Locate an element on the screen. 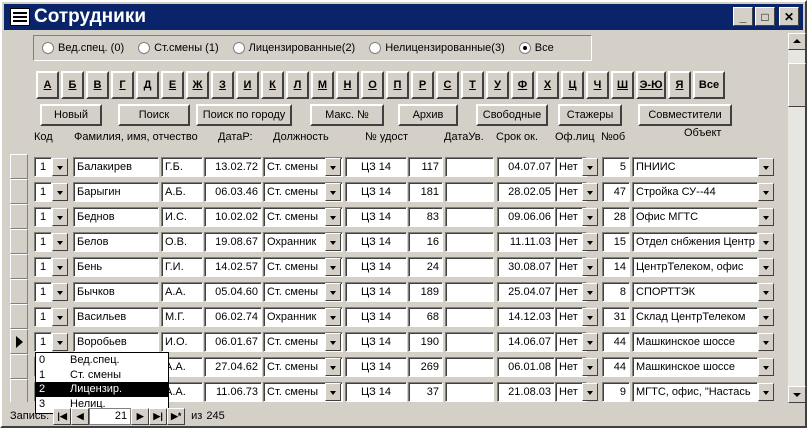 This screenshot has height=428, width=807. surname-field: Балакирев is located at coordinates (116, 167).